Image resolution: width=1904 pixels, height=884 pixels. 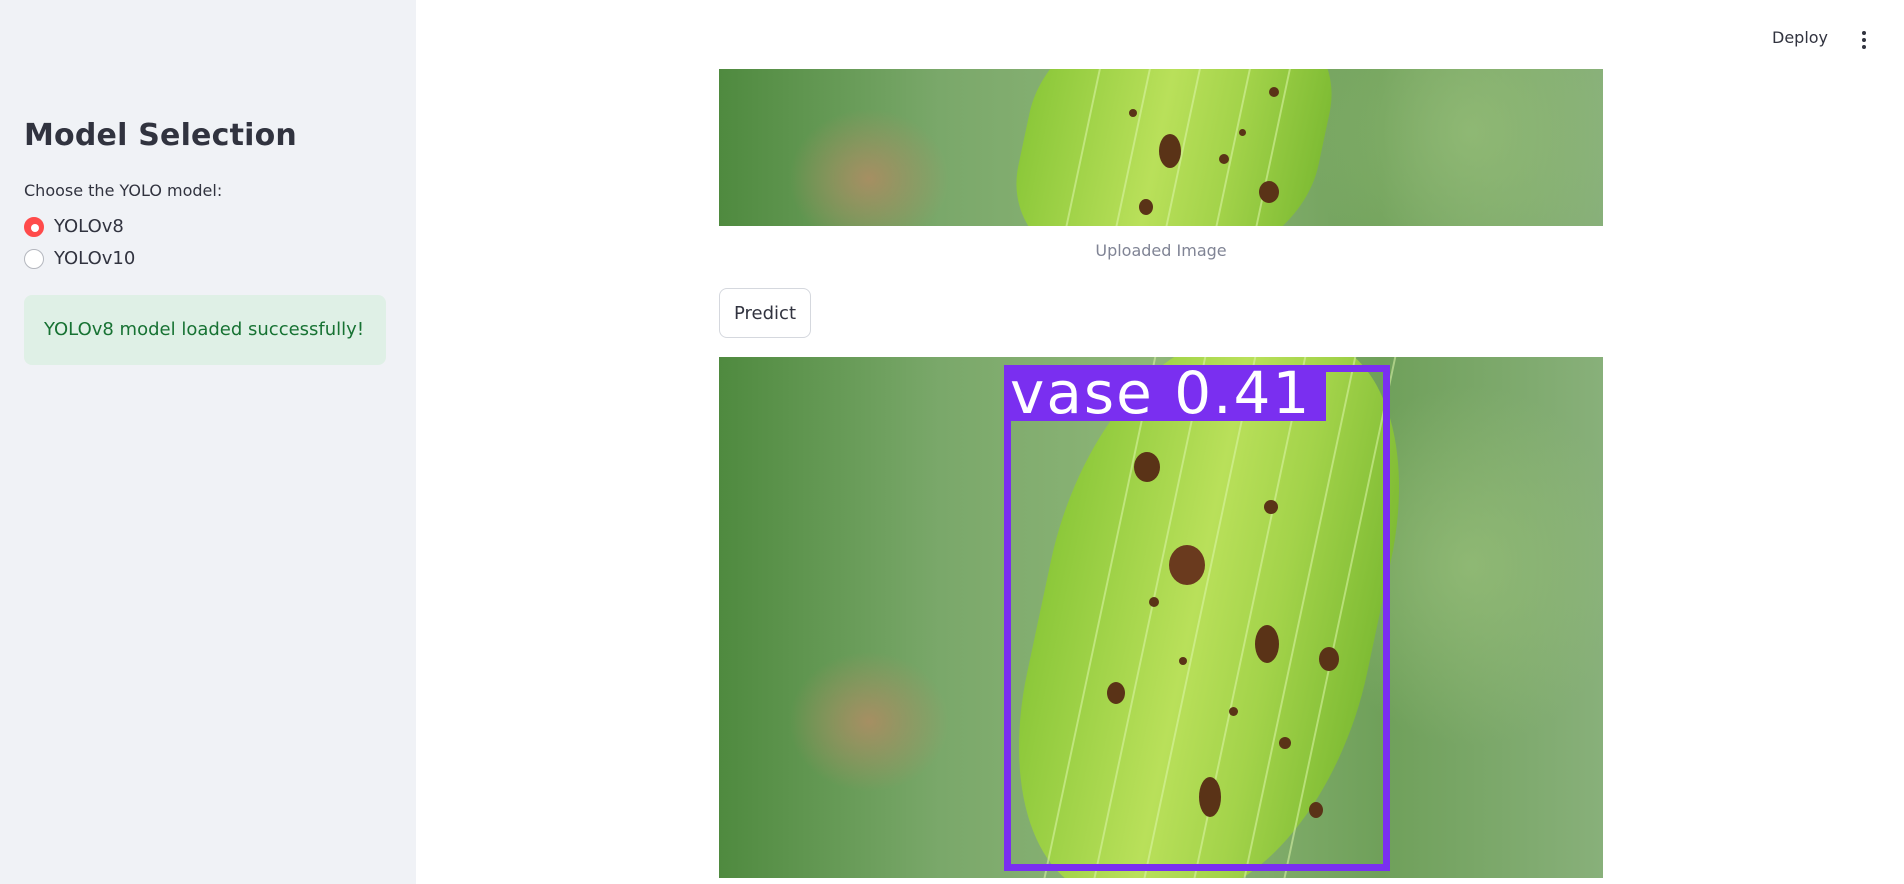 What do you see at coordinates (123, 190) in the screenshot?
I see `model-radio-caption: Choose the YOLO model:` at bounding box center [123, 190].